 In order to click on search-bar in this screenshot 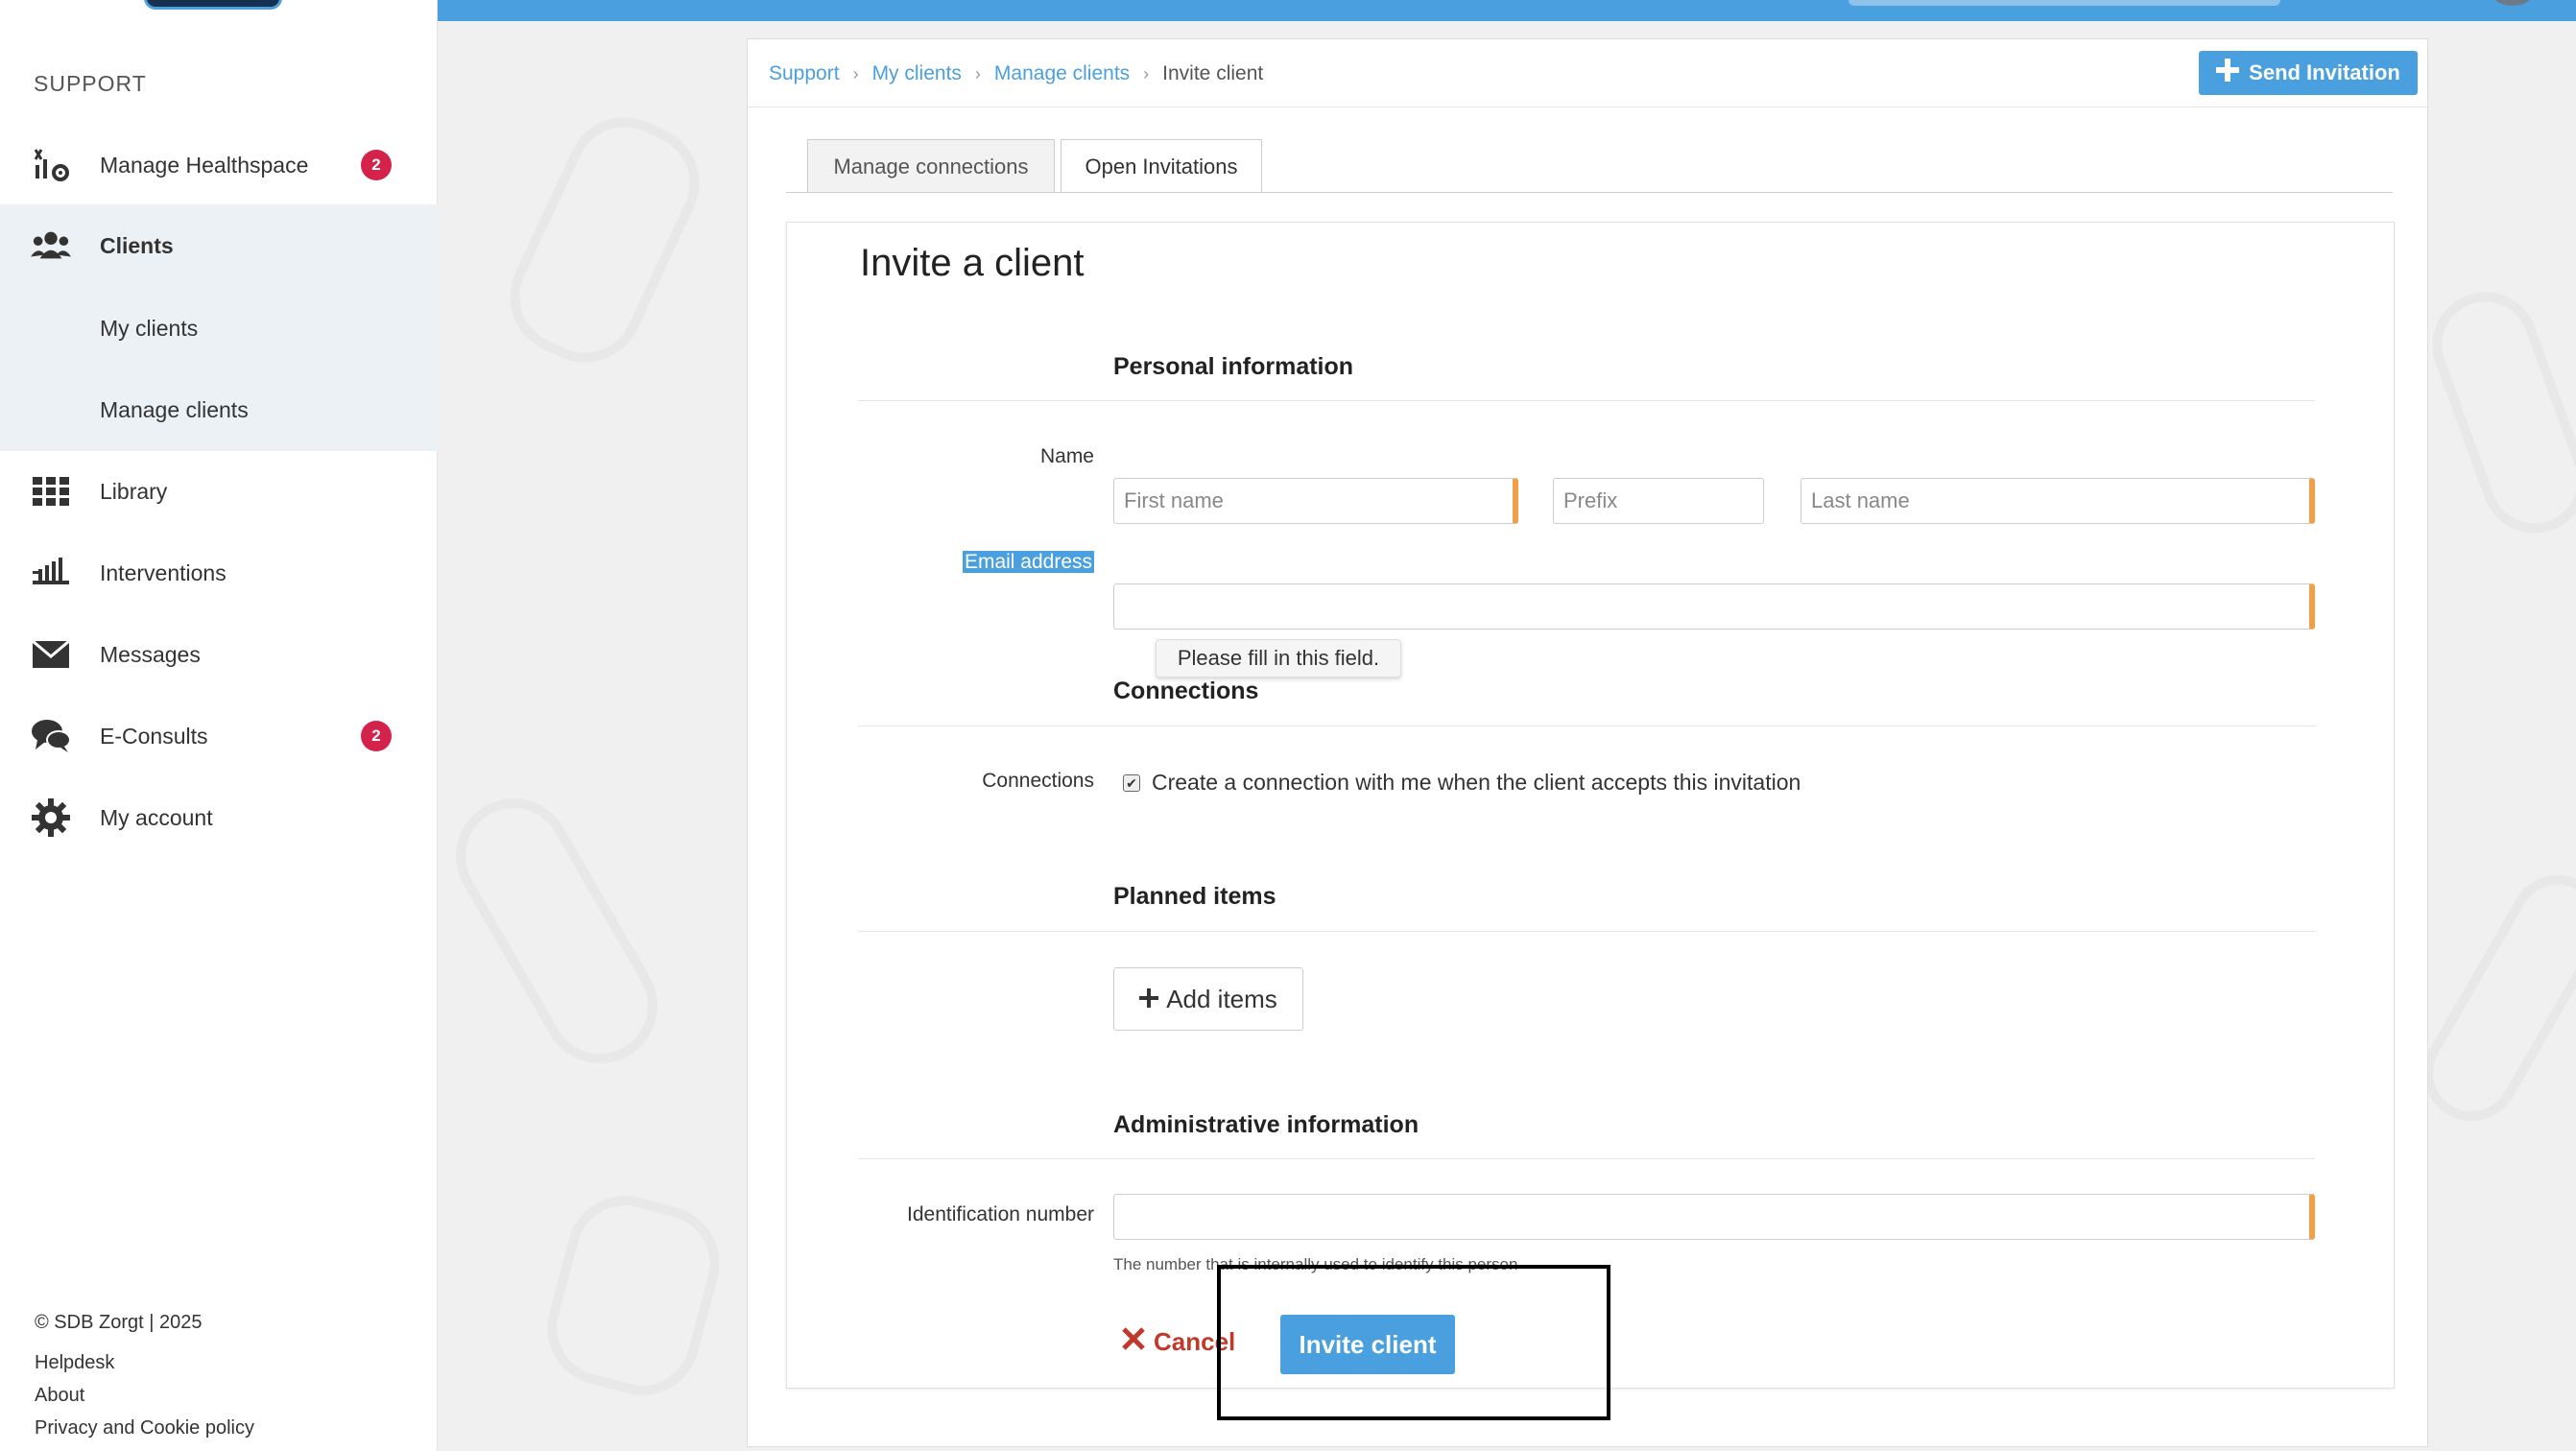, I will do `click(2064, 3)`.